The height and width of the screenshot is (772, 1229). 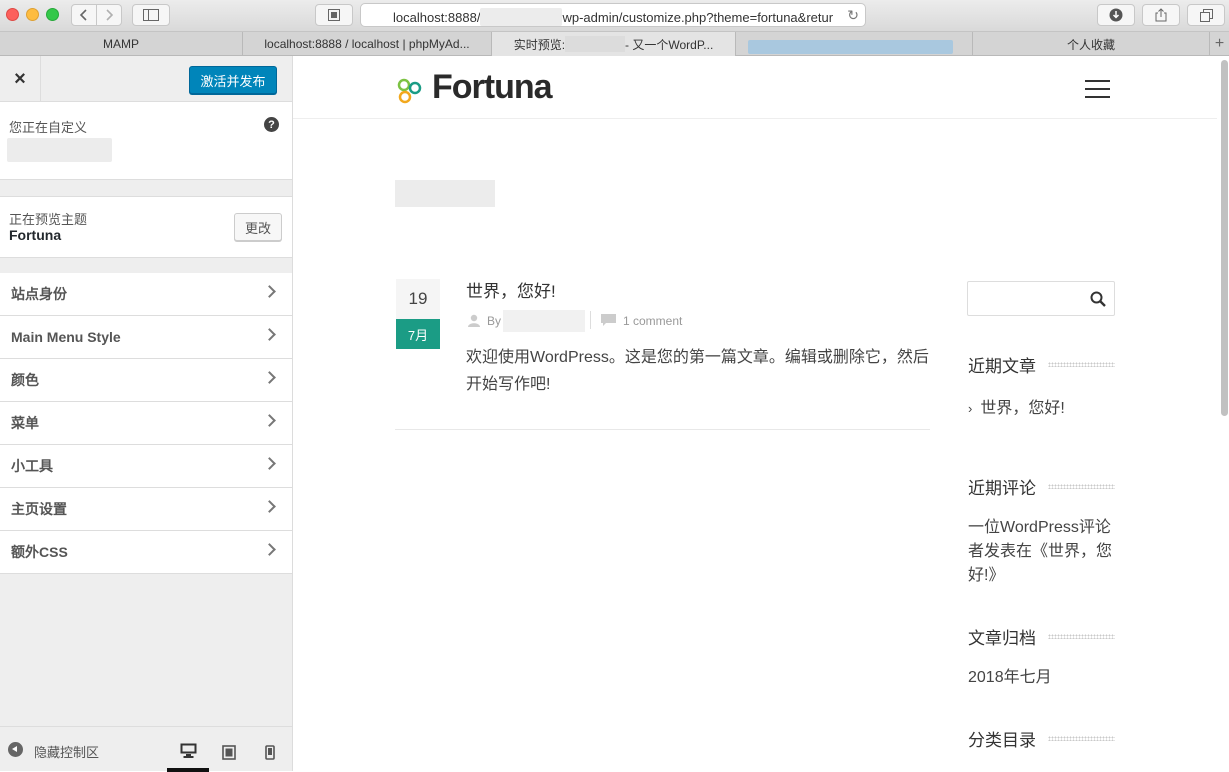 I want to click on tab-label: 个人收藏, so click(x=1090, y=44).